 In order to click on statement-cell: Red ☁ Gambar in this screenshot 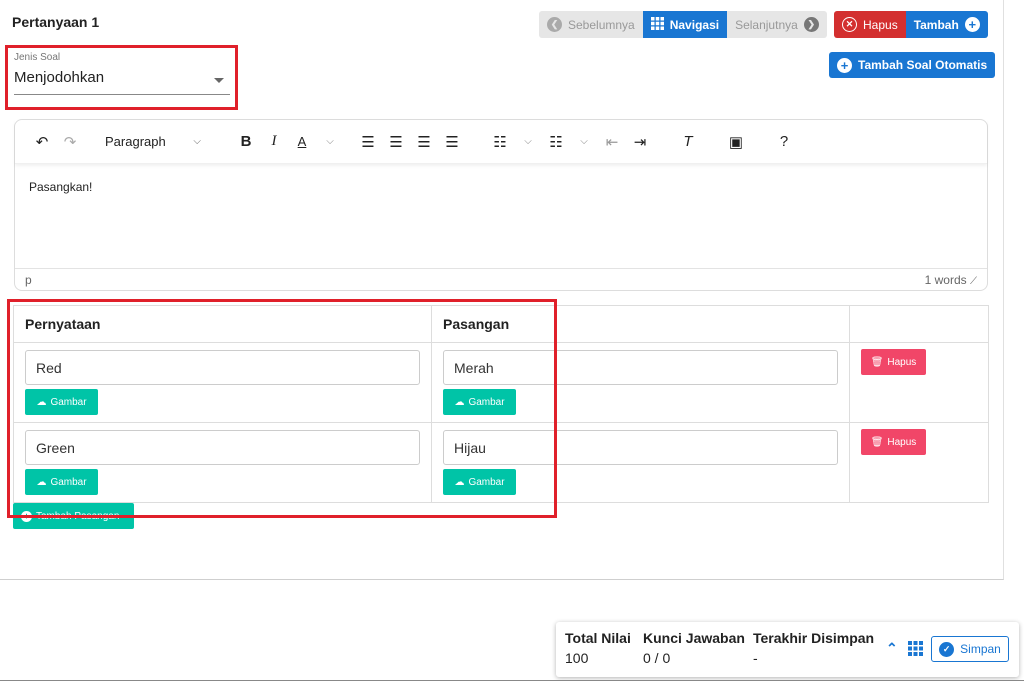, I will do `click(222, 382)`.